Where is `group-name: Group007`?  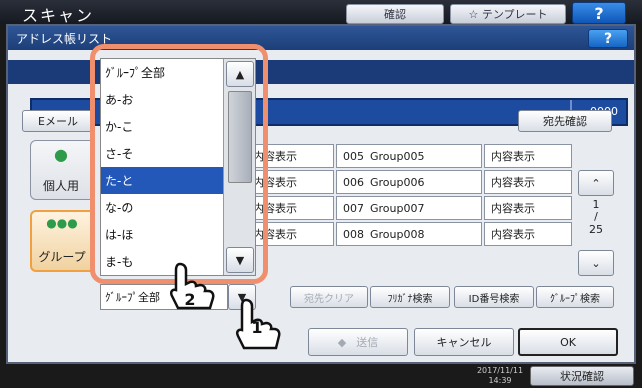
group-name: Group007 is located at coordinates (397, 208).